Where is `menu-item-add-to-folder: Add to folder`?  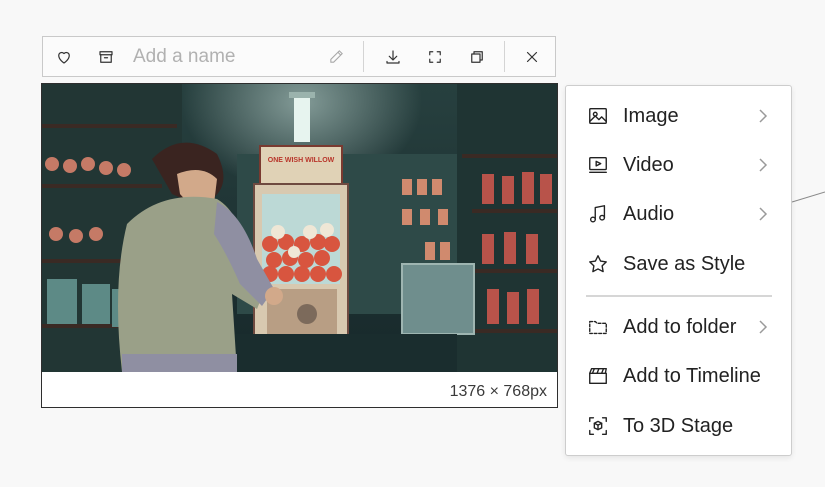 menu-item-add-to-folder: Add to folder is located at coordinates (678, 327).